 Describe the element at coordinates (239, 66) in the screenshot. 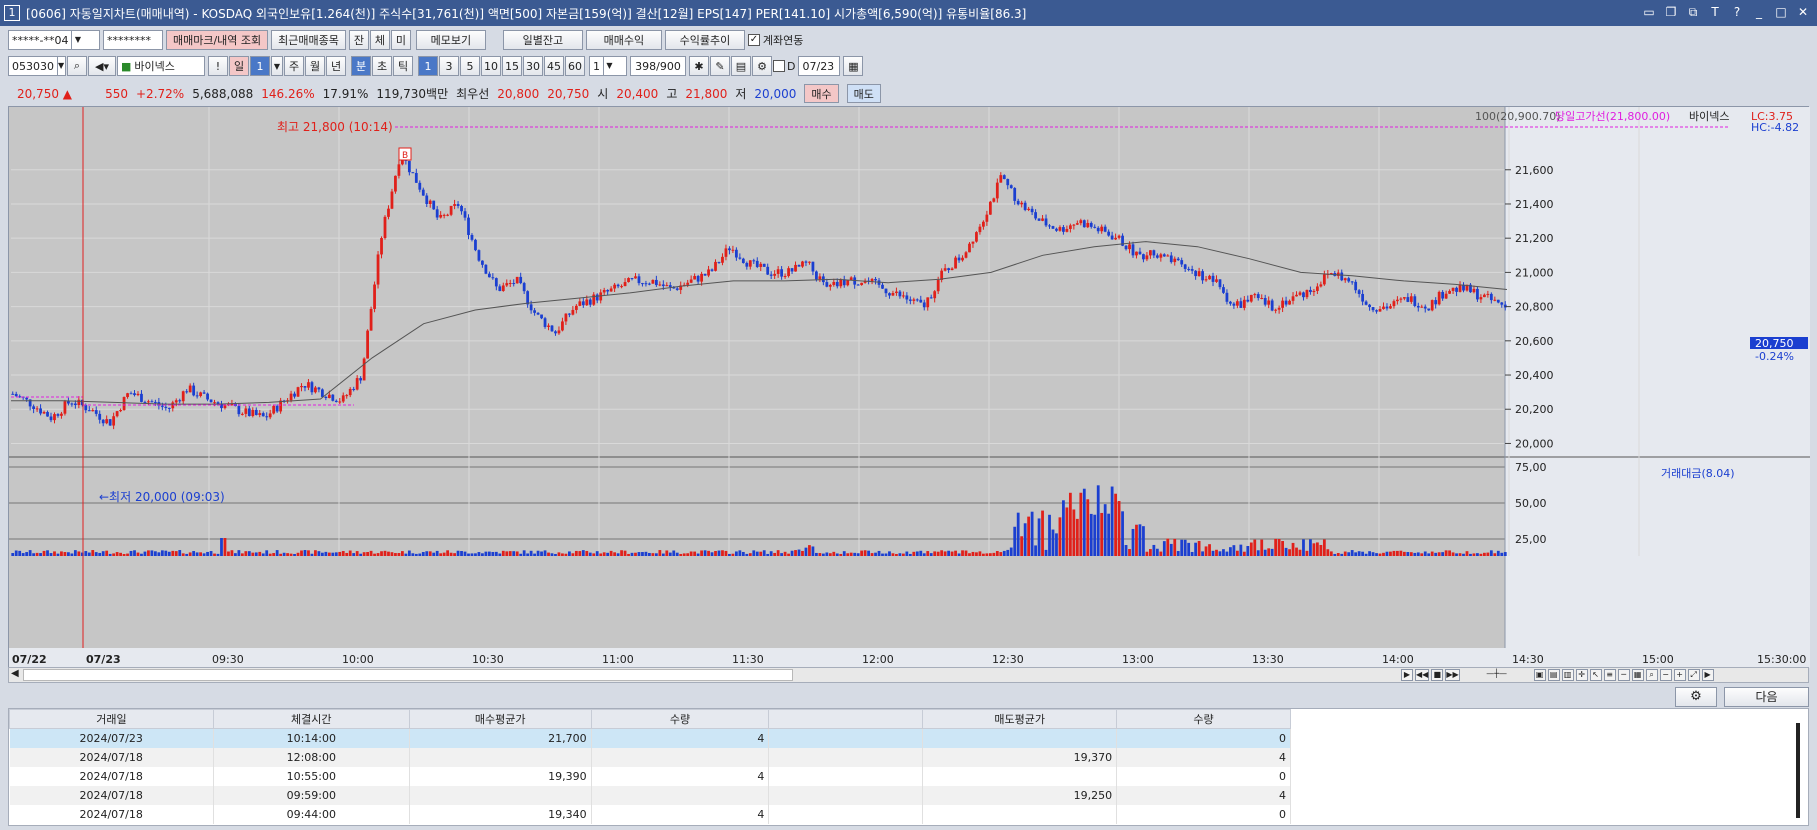

I see `period-day: 일` at that location.